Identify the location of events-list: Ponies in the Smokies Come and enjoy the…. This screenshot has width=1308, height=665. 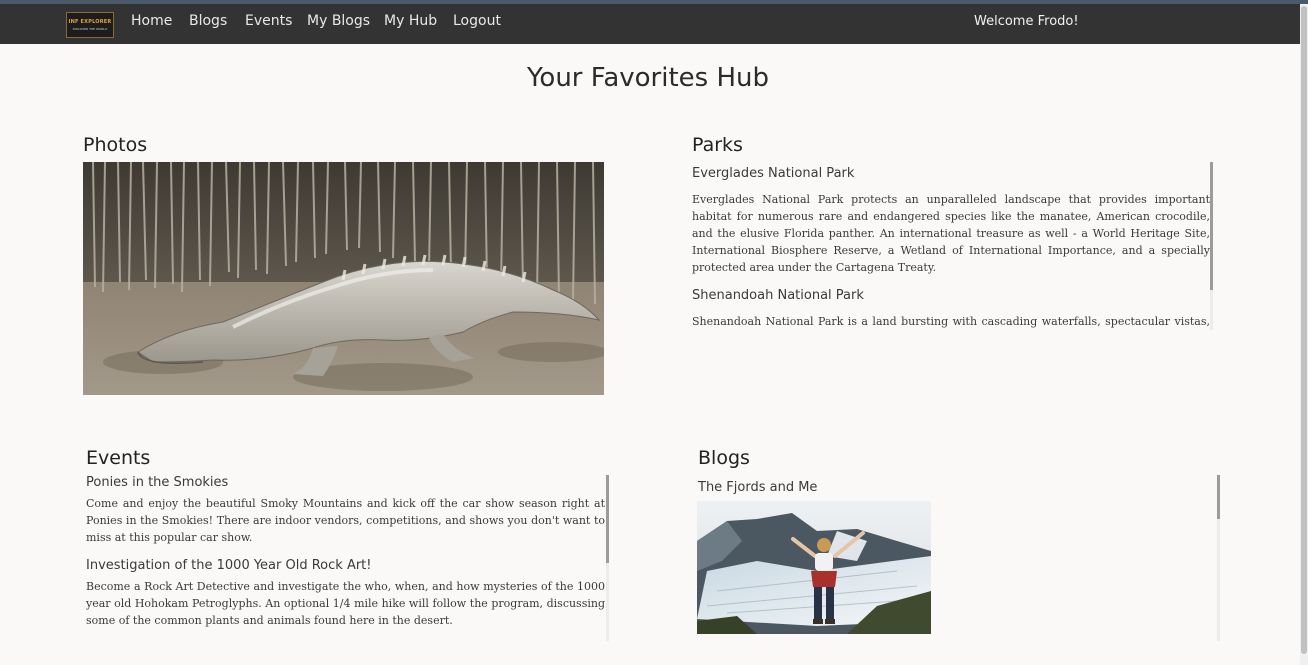
(345, 556).